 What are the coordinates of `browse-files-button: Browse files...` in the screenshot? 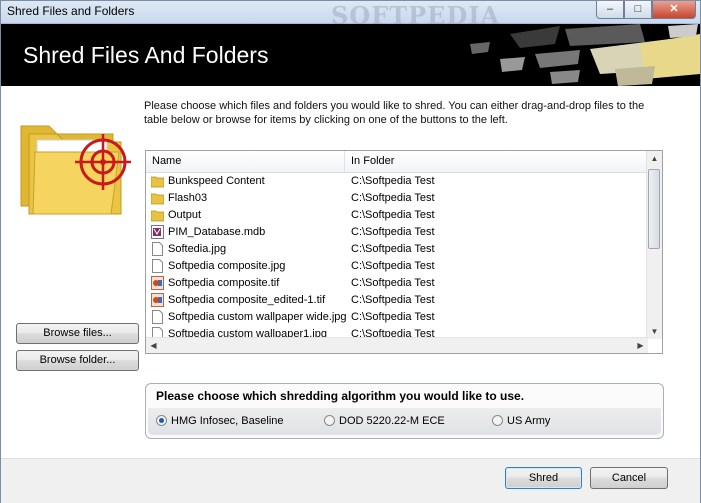 It's located at (77, 333).